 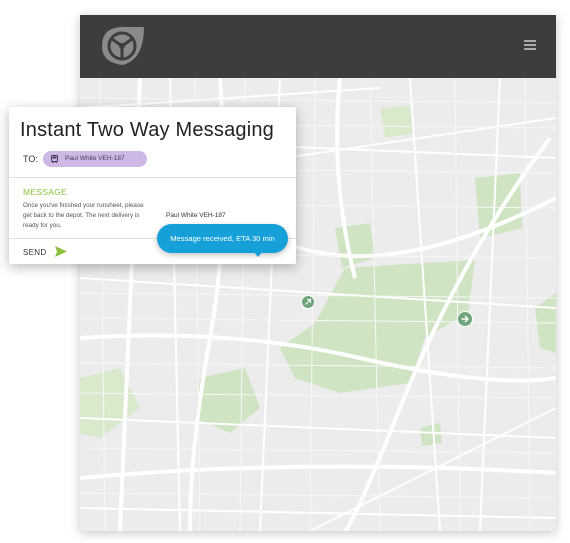 I want to click on recipient-name: Paul White VEH-187, so click(x=95, y=158).